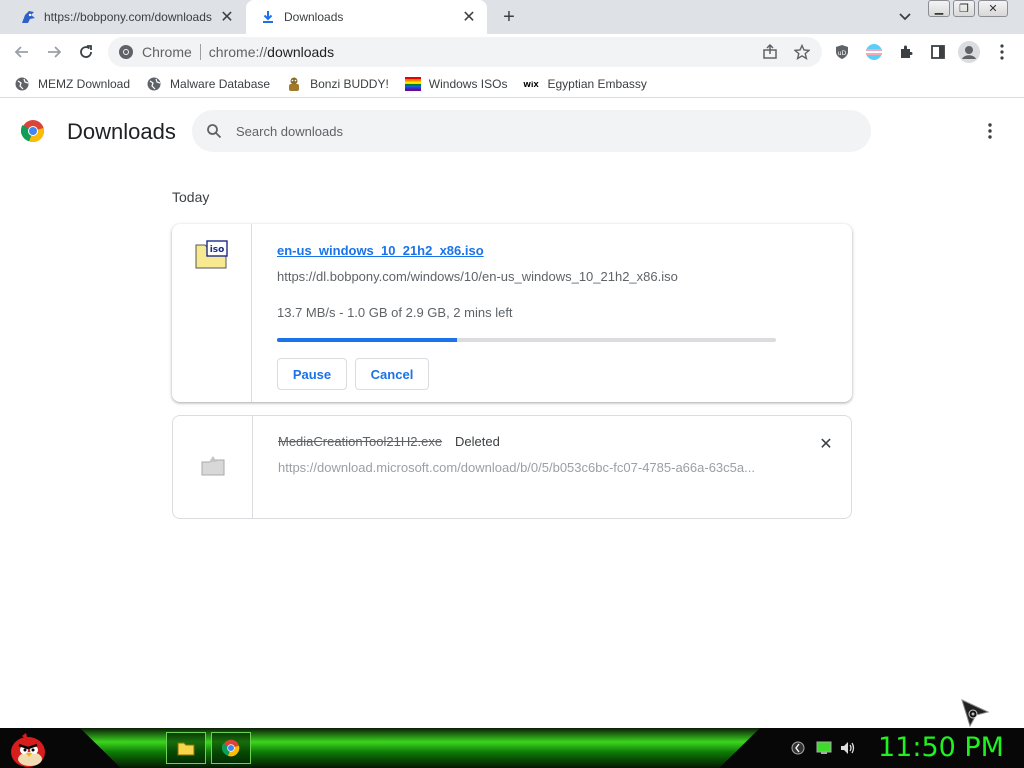 This screenshot has width=1024, height=768. Describe the element at coordinates (477, 441) in the screenshot. I see `deleted-label: Deleted` at that location.